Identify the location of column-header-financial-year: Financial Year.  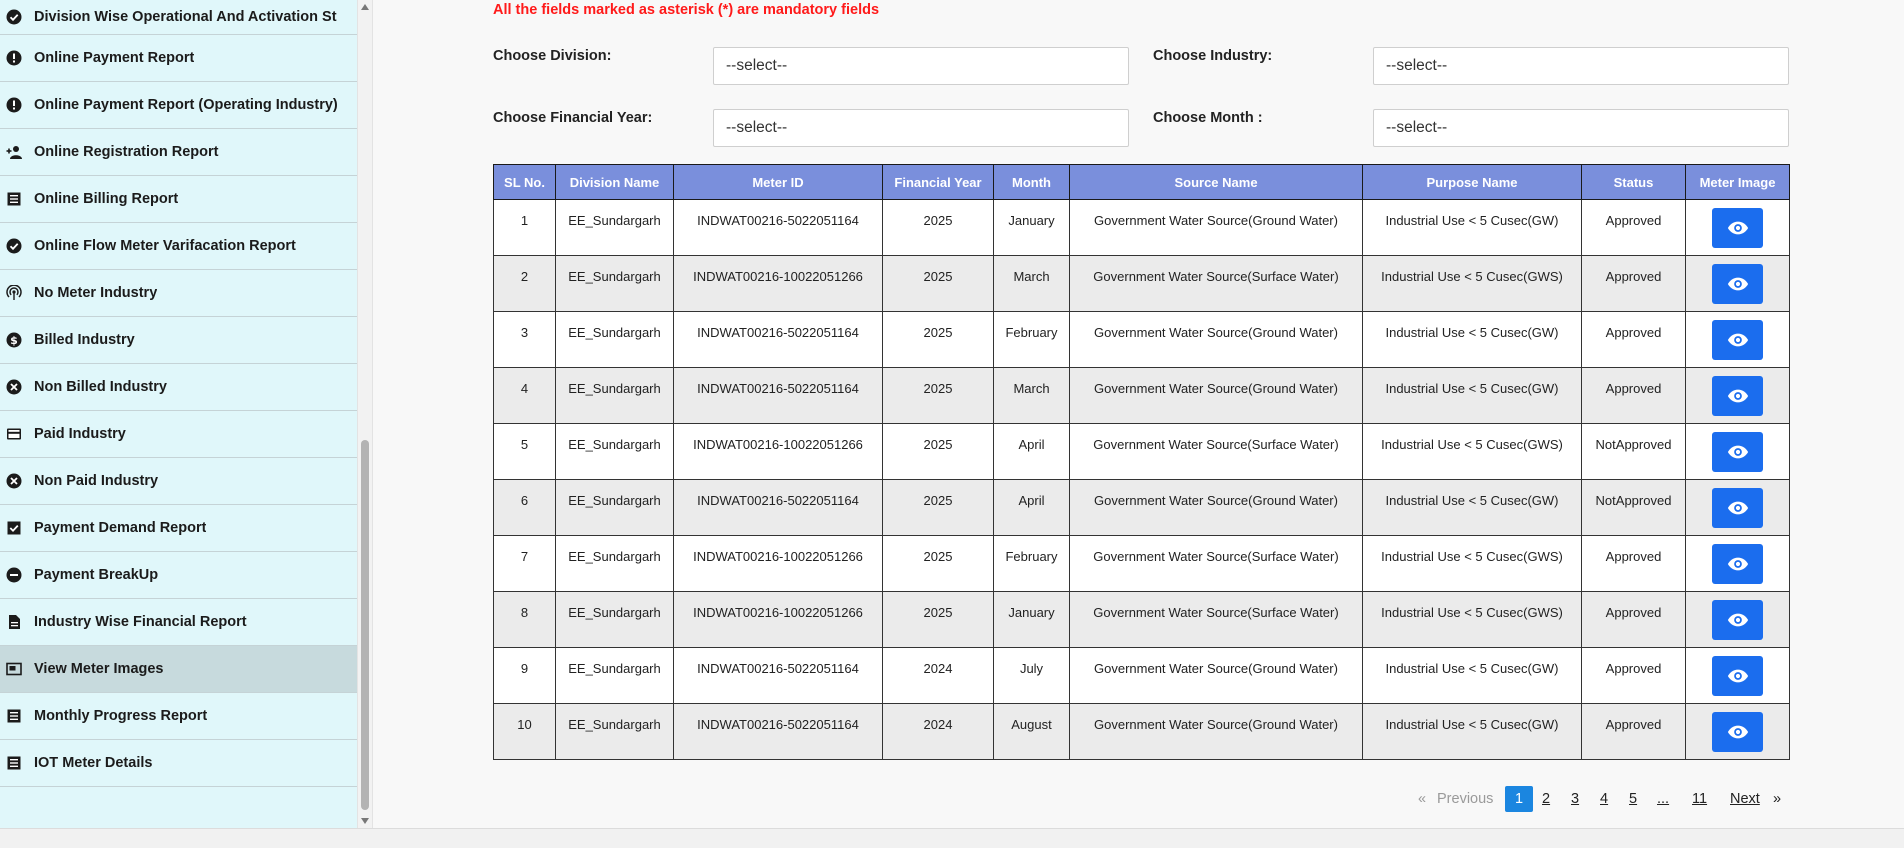
(938, 182).